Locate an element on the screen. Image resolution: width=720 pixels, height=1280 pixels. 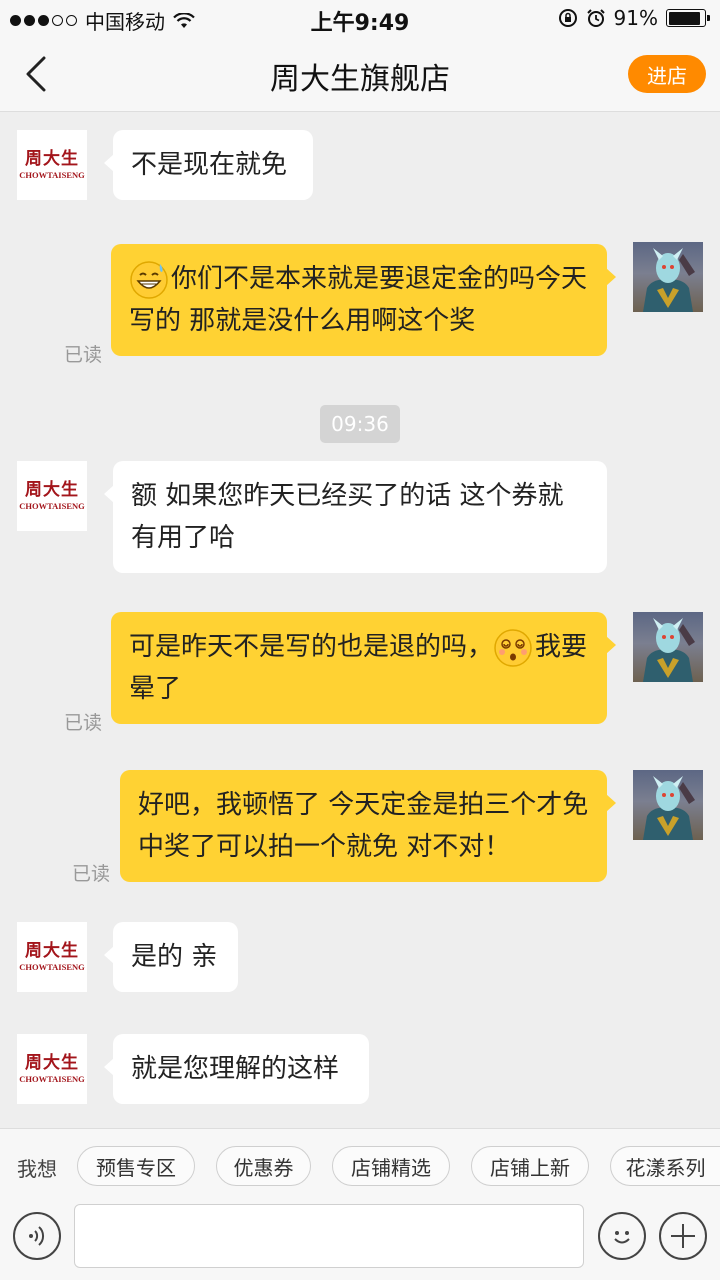
page-title: 周大生旗舰店 is located at coordinates (360, 79).